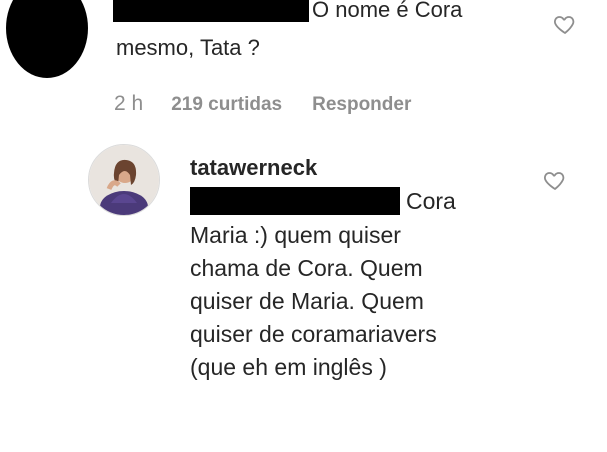 The height and width of the screenshot is (452, 607). What do you see at coordinates (211, 11) in the screenshot?
I see `redacted-username` at bounding box center [211, 11].